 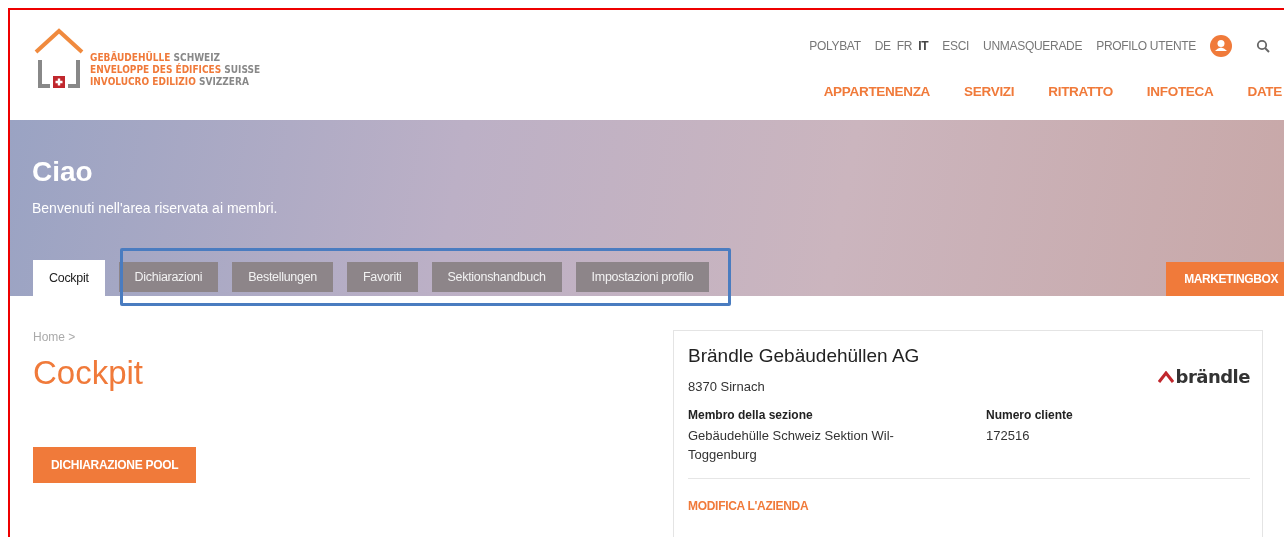 I want to click on house-logo-icon, so click(x=59, y=59).